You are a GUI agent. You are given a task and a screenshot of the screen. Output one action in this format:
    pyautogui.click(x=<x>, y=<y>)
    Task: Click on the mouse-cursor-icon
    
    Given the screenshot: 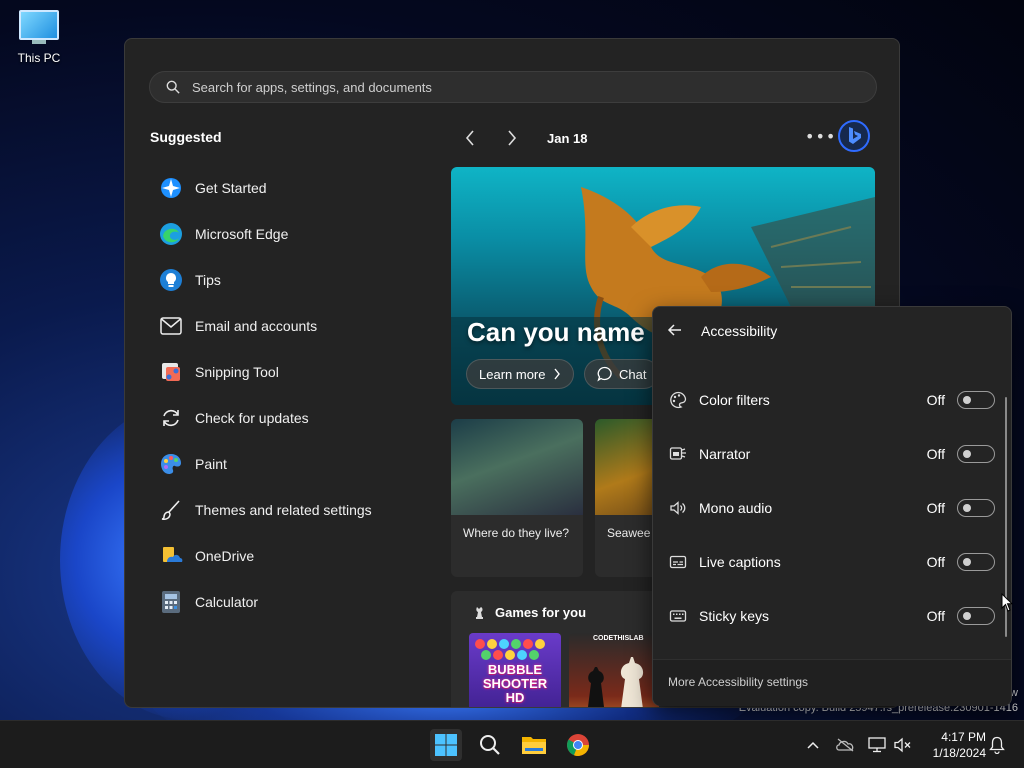 What is the action you would take?
    pyautogui.click(x=1007, y=602)
    